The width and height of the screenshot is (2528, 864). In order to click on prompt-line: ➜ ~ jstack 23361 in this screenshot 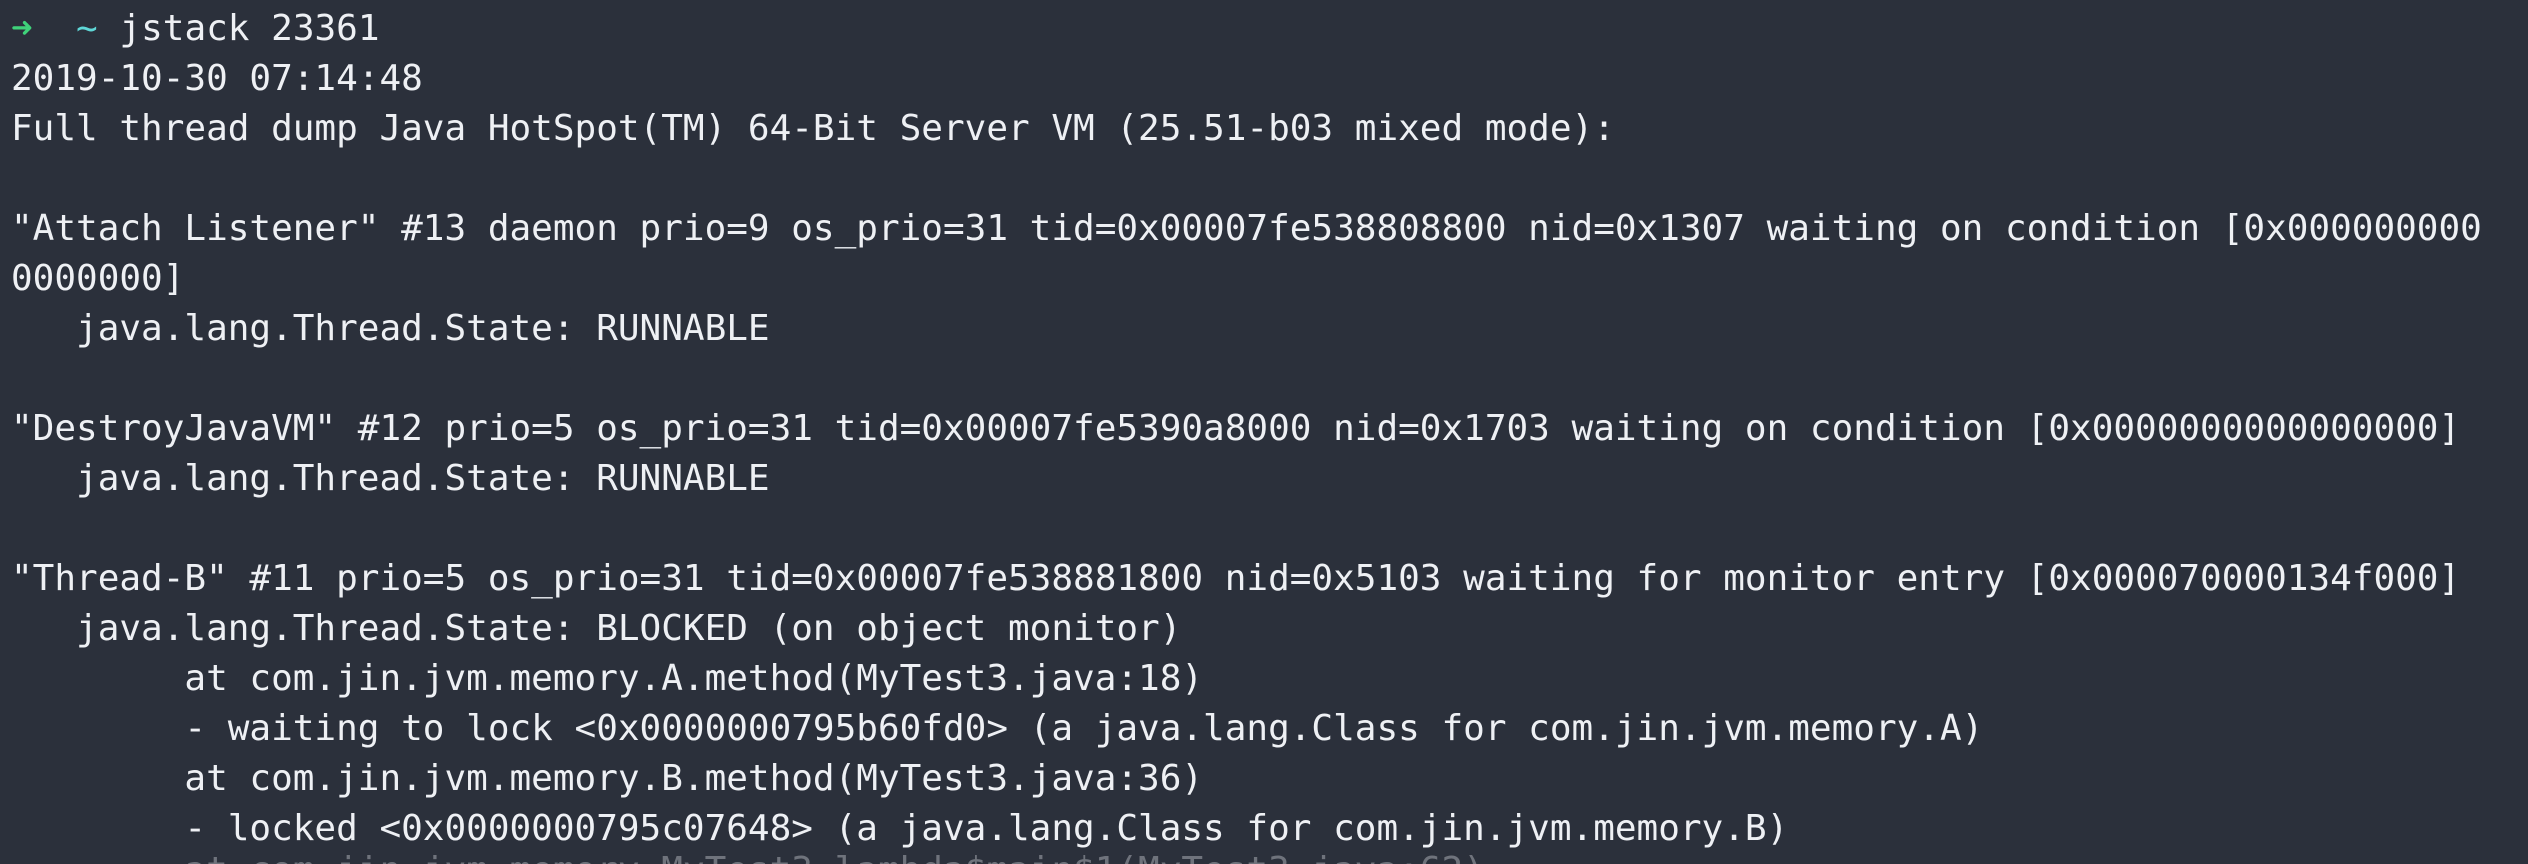, I will do `click(195, 29)`.